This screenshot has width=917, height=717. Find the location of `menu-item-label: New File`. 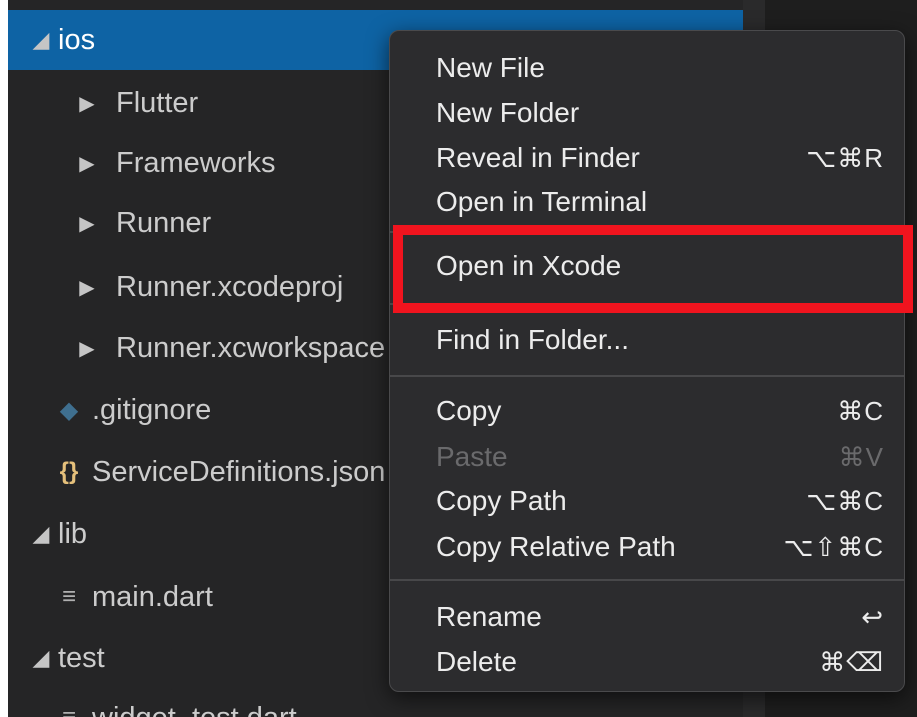

menu-item-label: New File is located at coordinates (490, 67).